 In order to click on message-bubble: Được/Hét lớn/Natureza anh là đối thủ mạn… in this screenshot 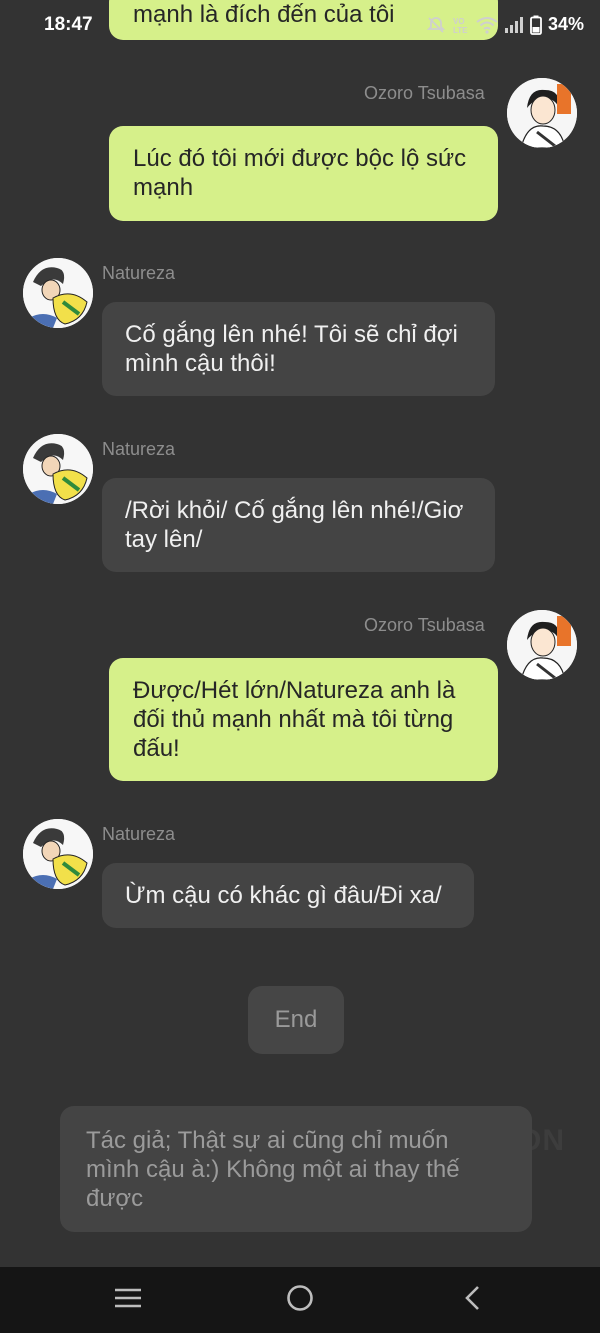, I will do `click(303, 719)`.